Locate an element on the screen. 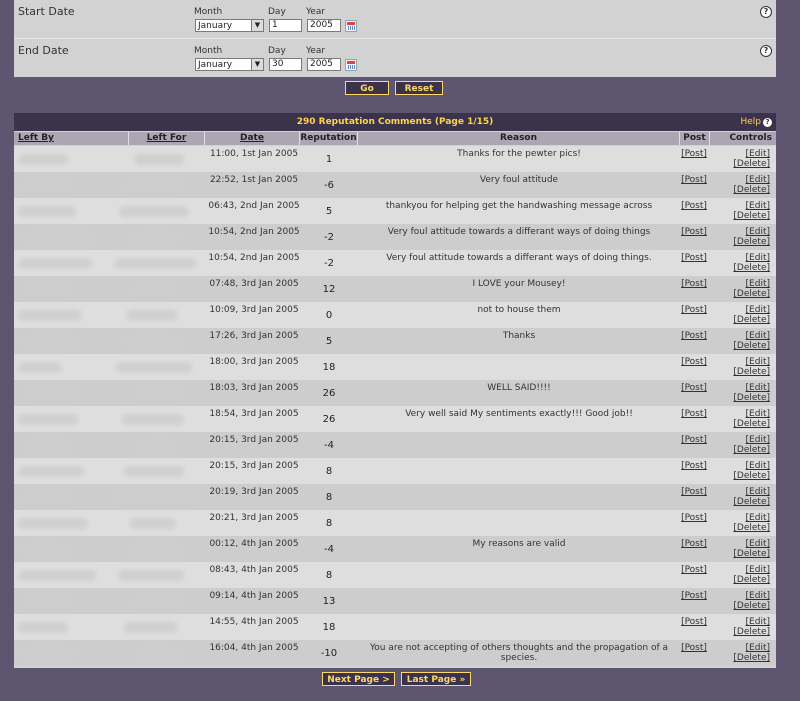 Image resolution: width=800 pixels, height=701 pixels. column-left-for: Left For is located at coordinates (167, 138).